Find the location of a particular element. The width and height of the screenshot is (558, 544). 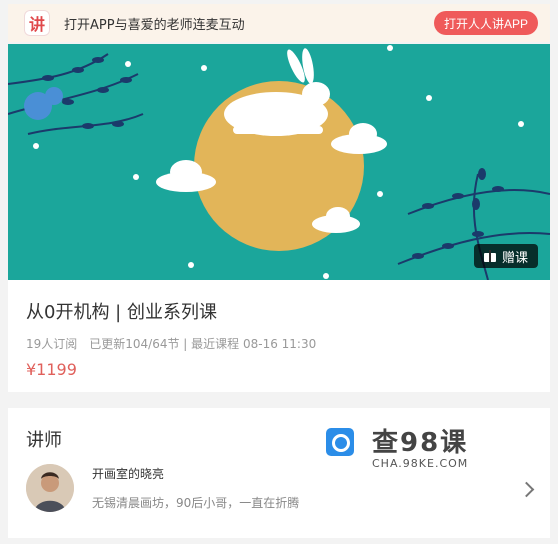

gift-course-badge: 赠课 is located at coordinates (505, 256).